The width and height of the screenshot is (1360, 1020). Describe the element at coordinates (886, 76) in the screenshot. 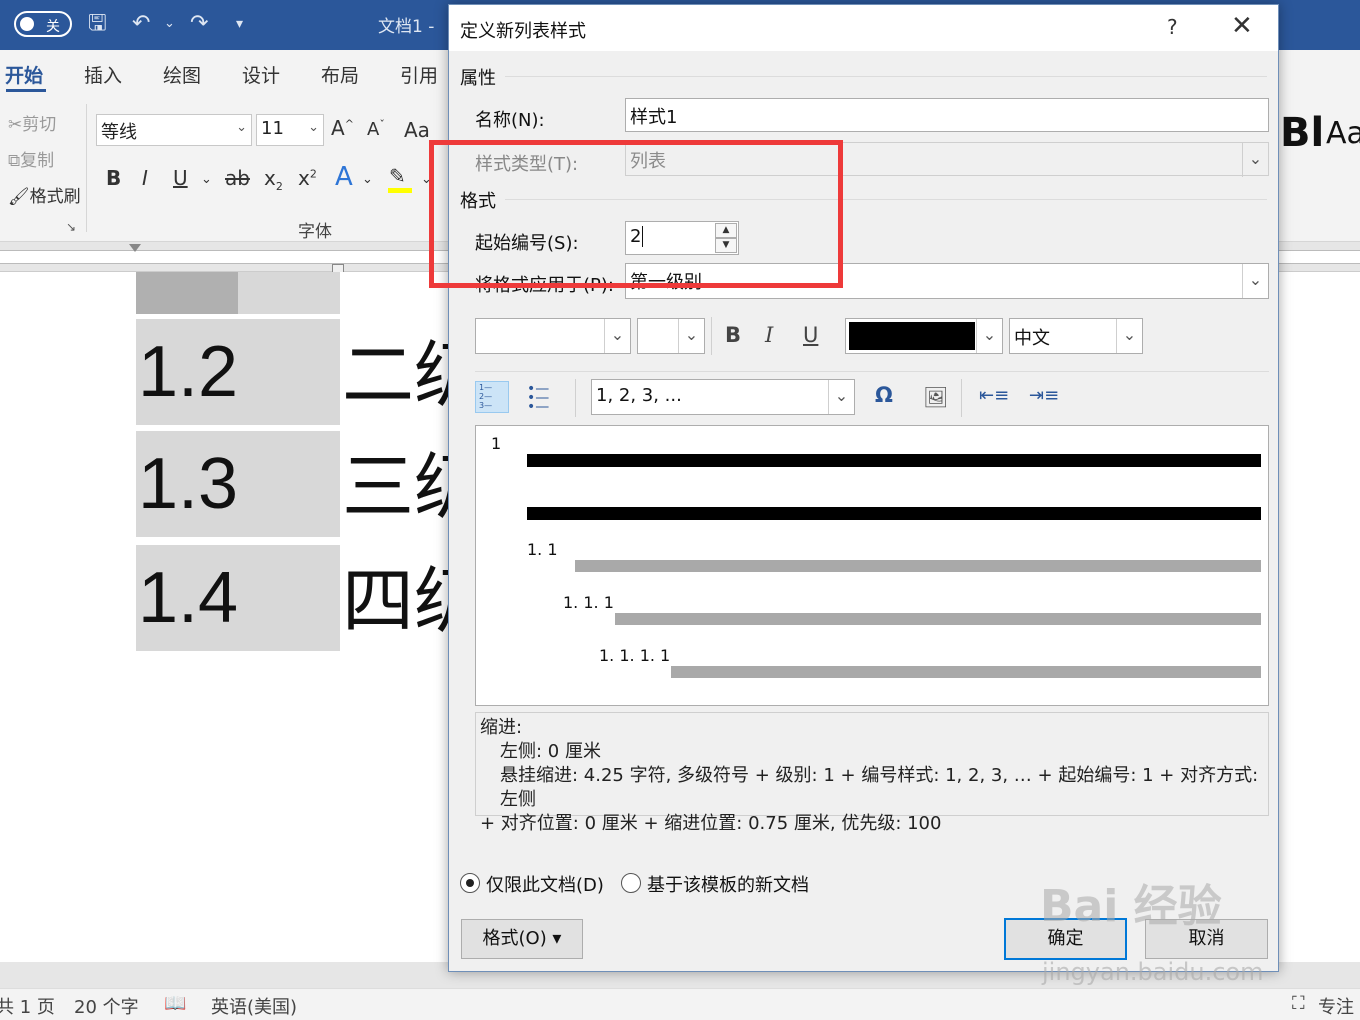

I see `section-divider` at that location.